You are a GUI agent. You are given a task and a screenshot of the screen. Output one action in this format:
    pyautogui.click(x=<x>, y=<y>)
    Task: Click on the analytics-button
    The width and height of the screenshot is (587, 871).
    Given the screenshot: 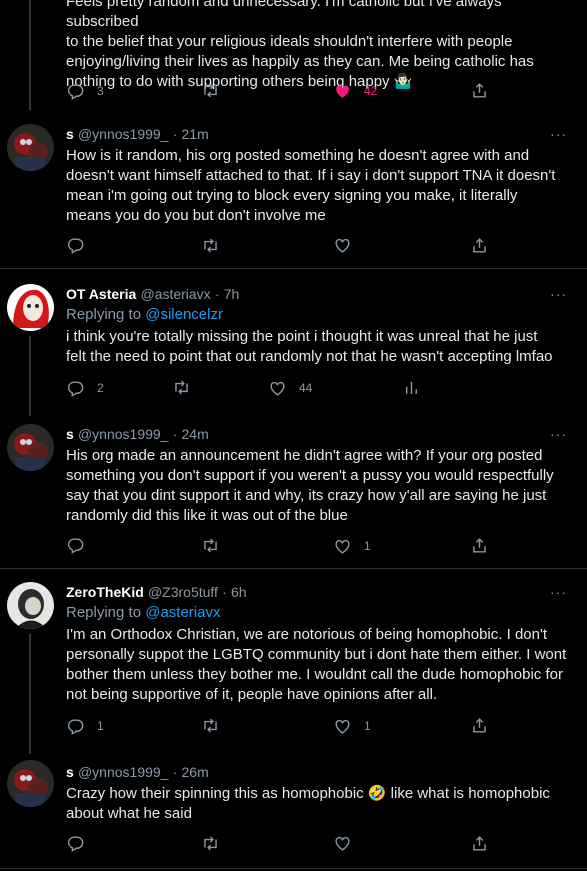 What is the action you would take?
    pyautogui.click(x=411, y=387)
    